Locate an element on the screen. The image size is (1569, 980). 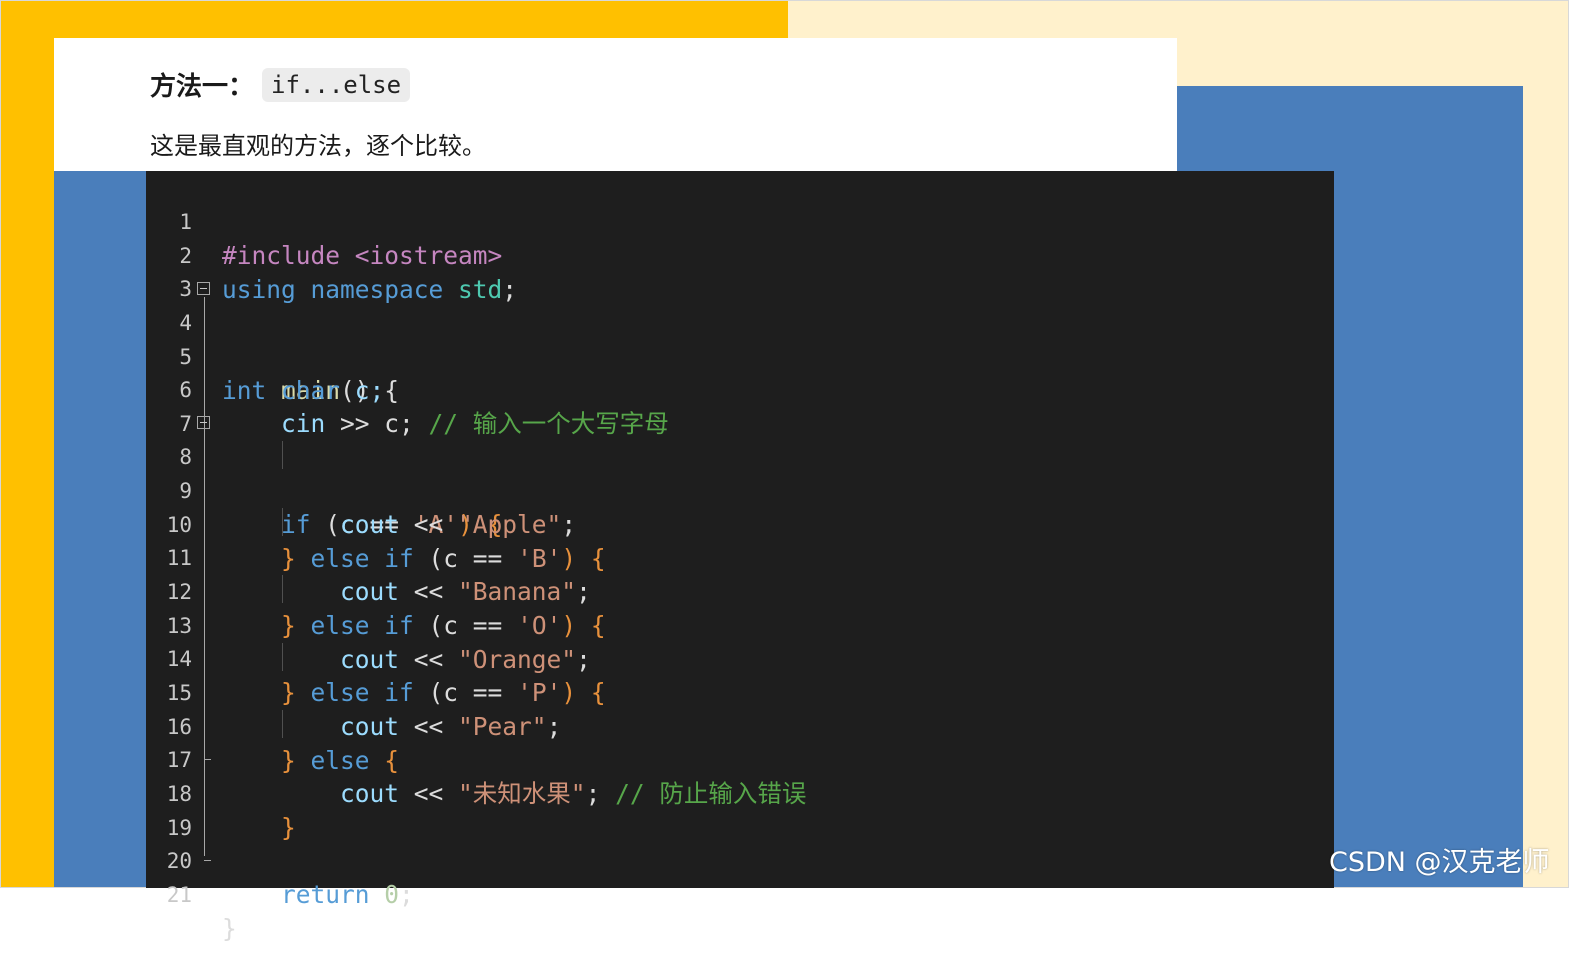
code-line-9: 9 cout << "Apple"; is located at coordinates (740, 489).